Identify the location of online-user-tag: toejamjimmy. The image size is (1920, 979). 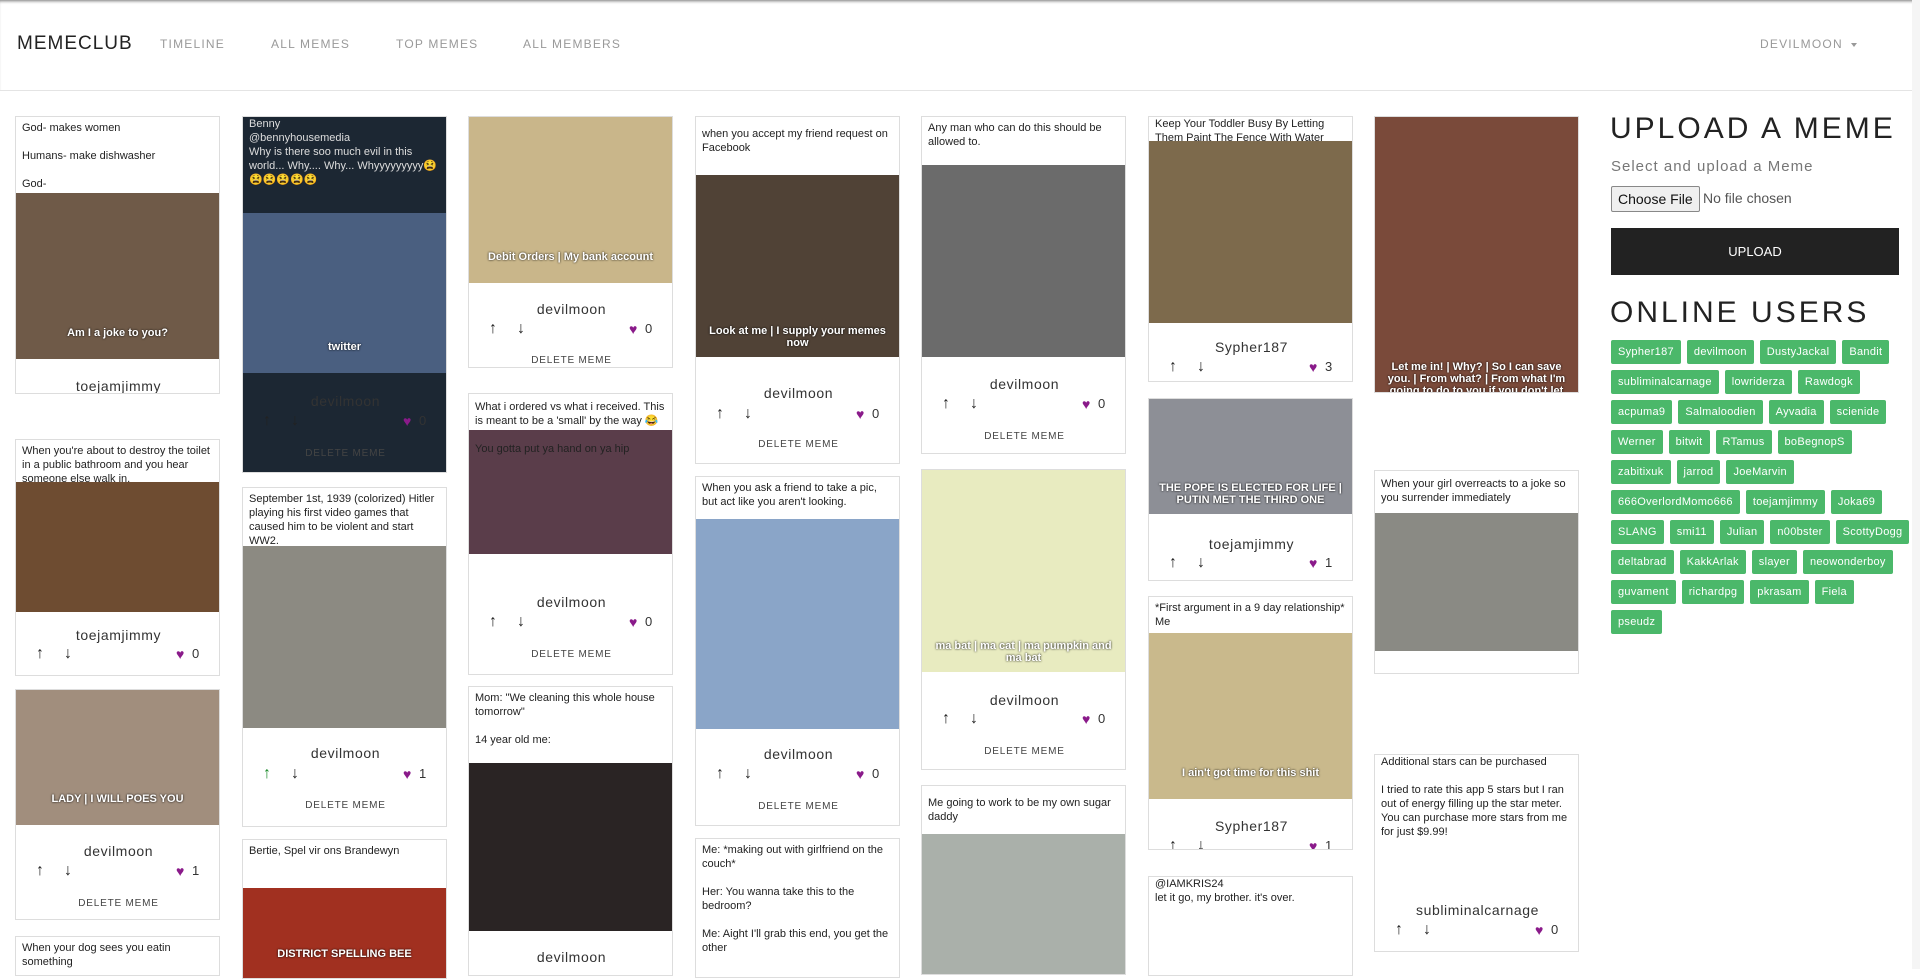
(1785, 502).